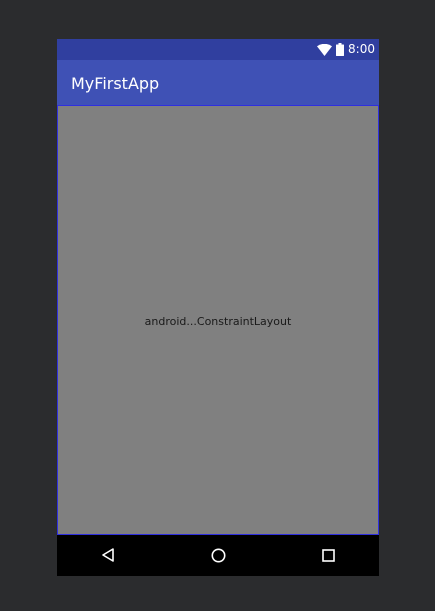 This screenshot has height=611, width=435. I want to click on battery-icon, so click(340, 49).